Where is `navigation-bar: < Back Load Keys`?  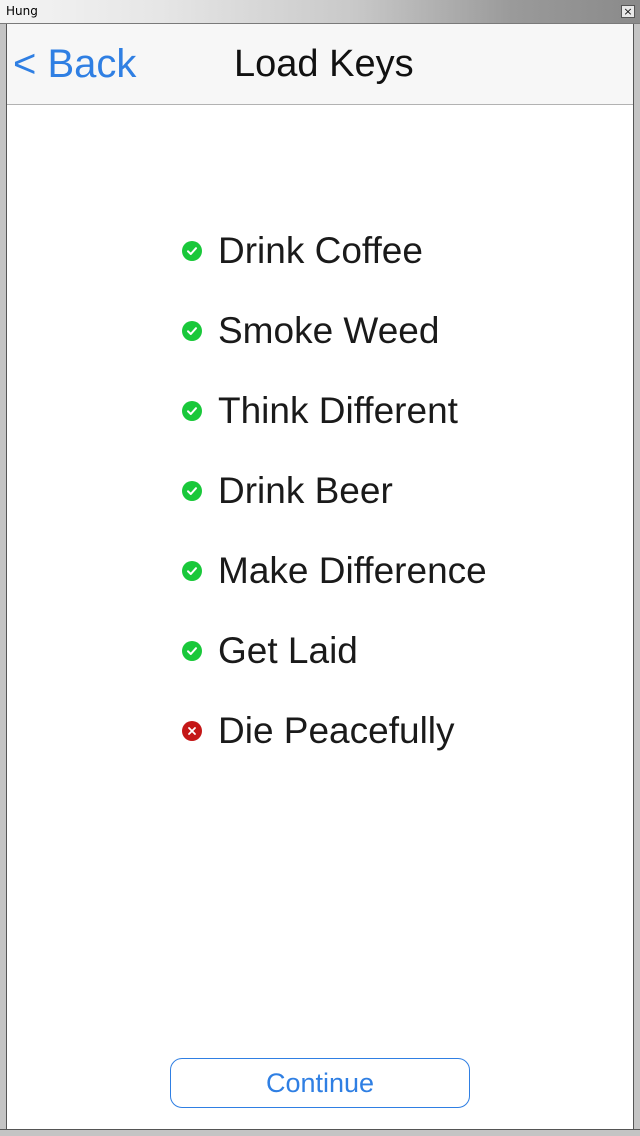 navigation-bar: < Back Load Keys is located at coordinates (320, 64).